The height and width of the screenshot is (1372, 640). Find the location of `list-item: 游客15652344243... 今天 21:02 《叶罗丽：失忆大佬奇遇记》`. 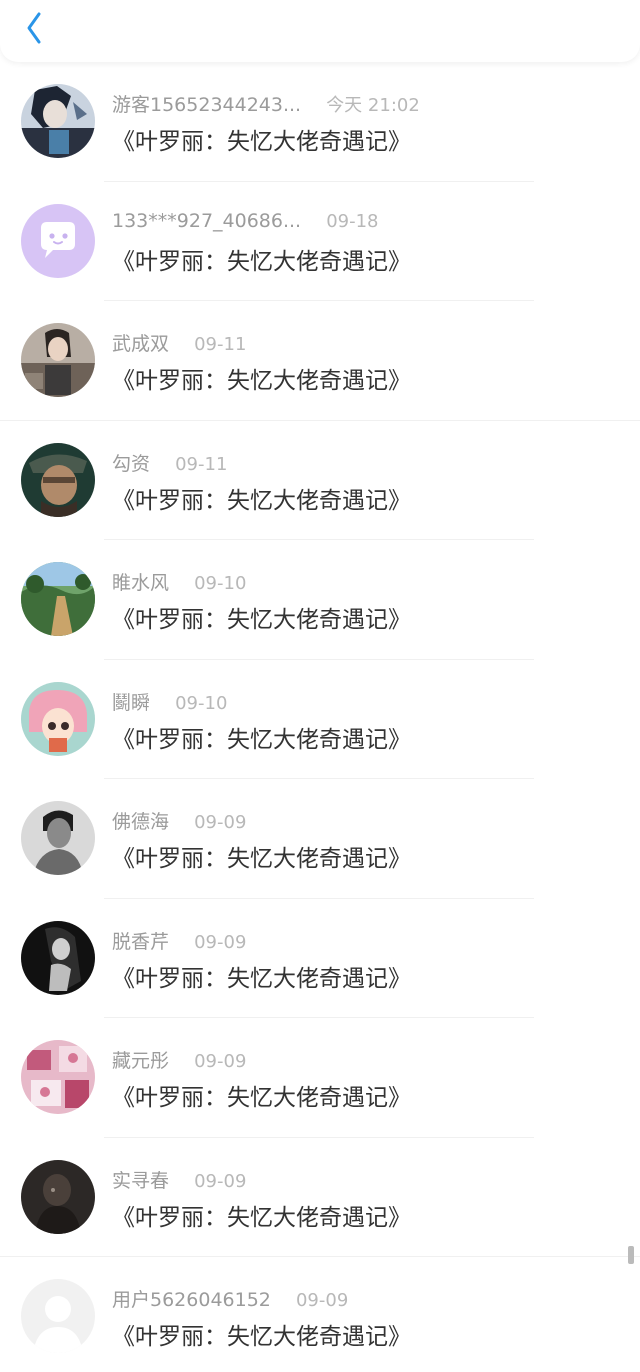

list-item: 游客15652344243... 今天 21:02 《叶罗丽：失忆大佬奇遇记》 is located at coordinates (320, 122).